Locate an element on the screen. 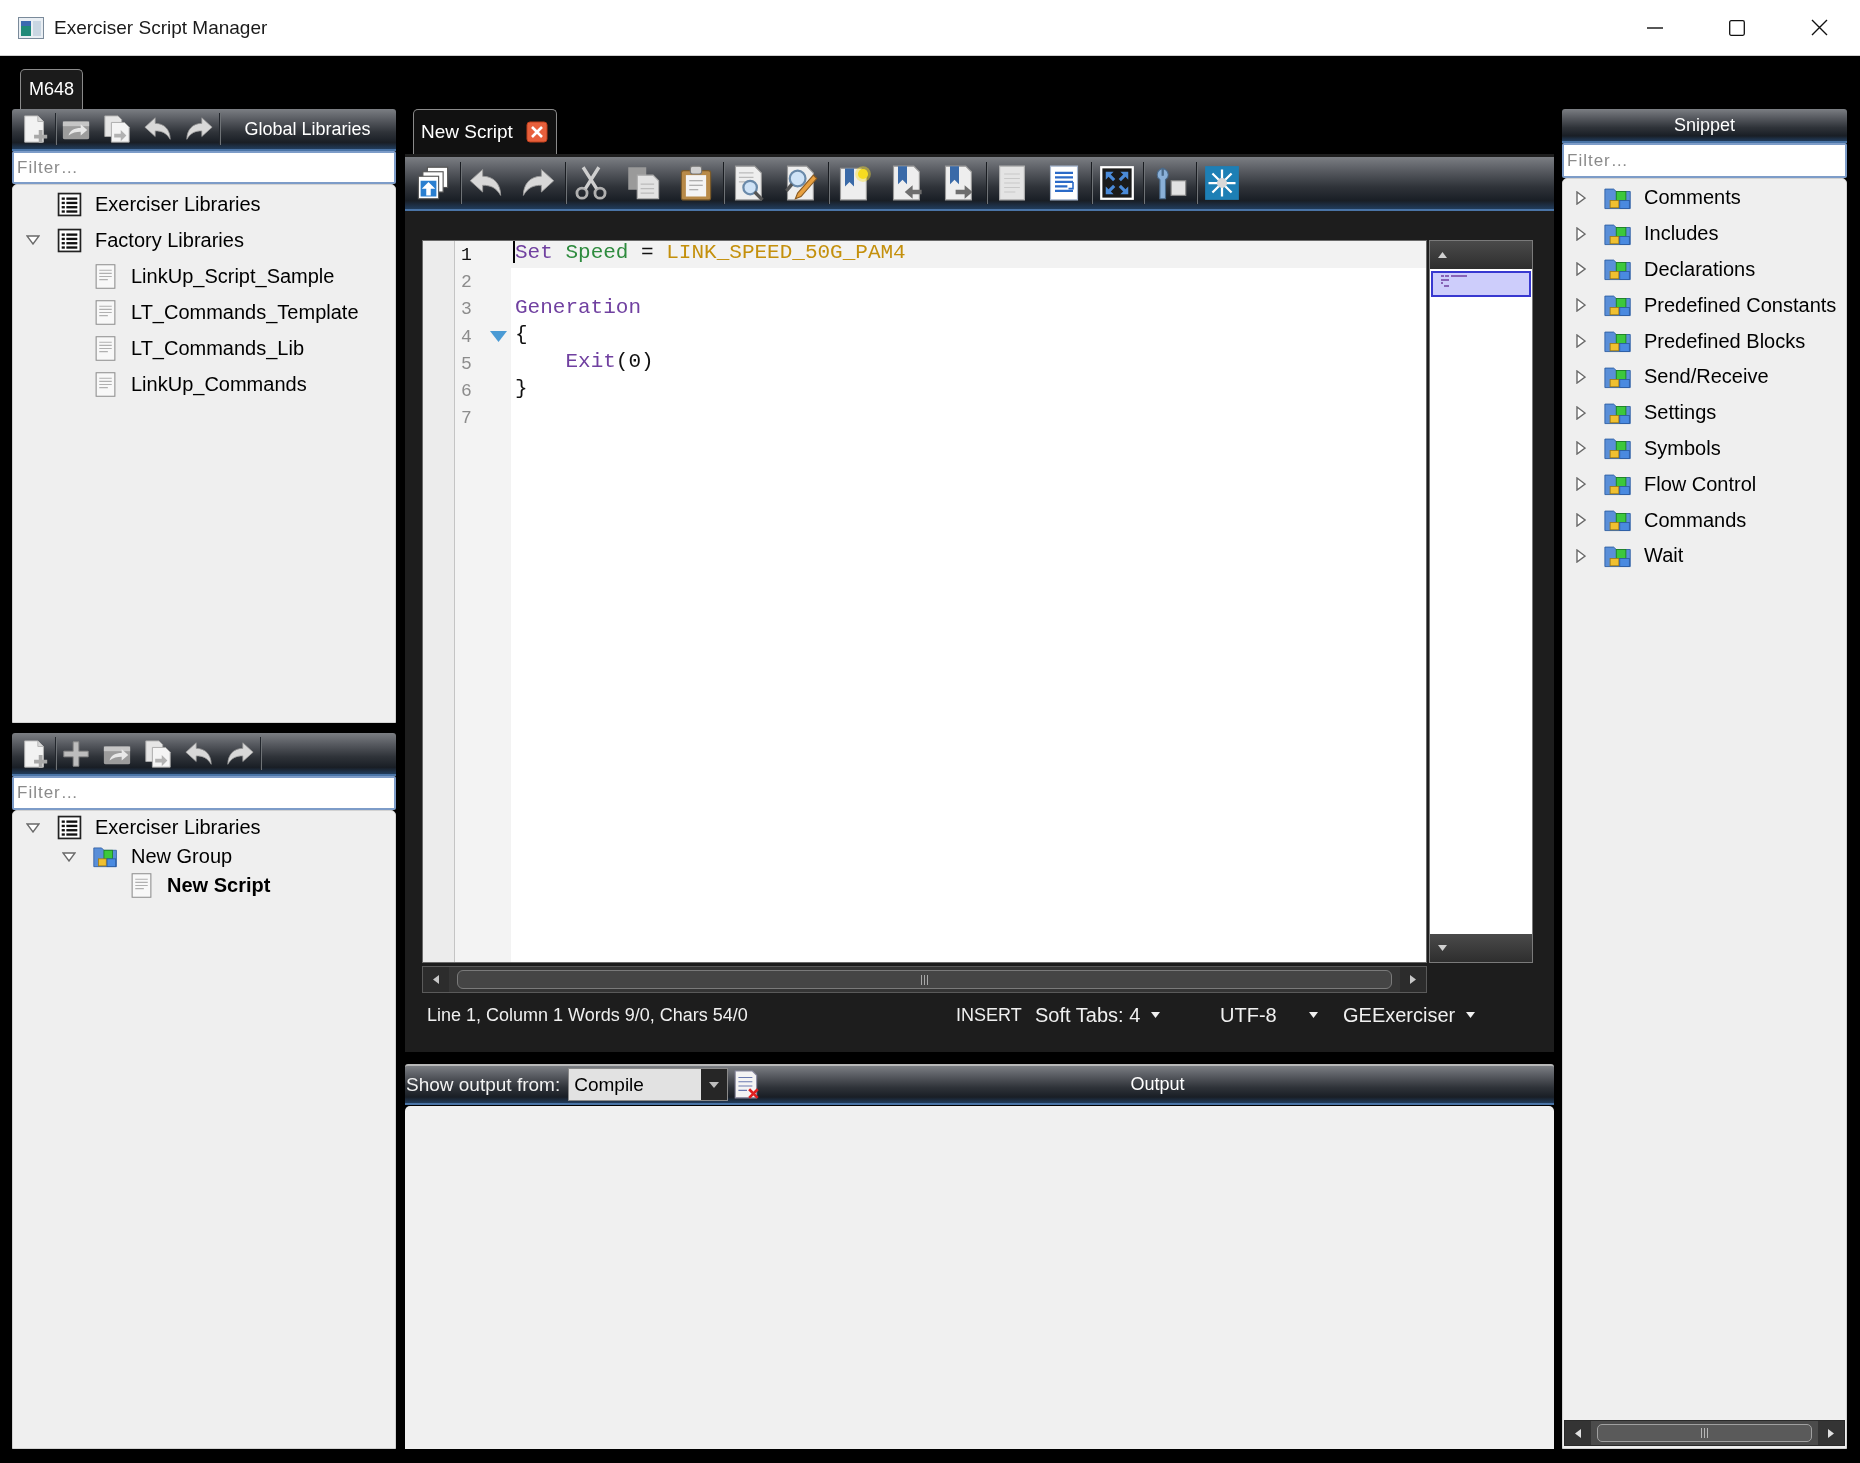 This screenshot has height=1463, width=1860. grip-icon is located at coordinates (924, 979).